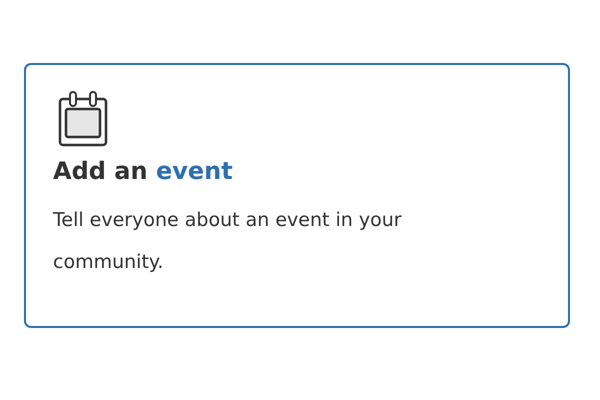 Image resolution: width=600 pixels, height=400 pixels. I want to click on card-description: Tell everyone about an event in your community., so click(228, 241).